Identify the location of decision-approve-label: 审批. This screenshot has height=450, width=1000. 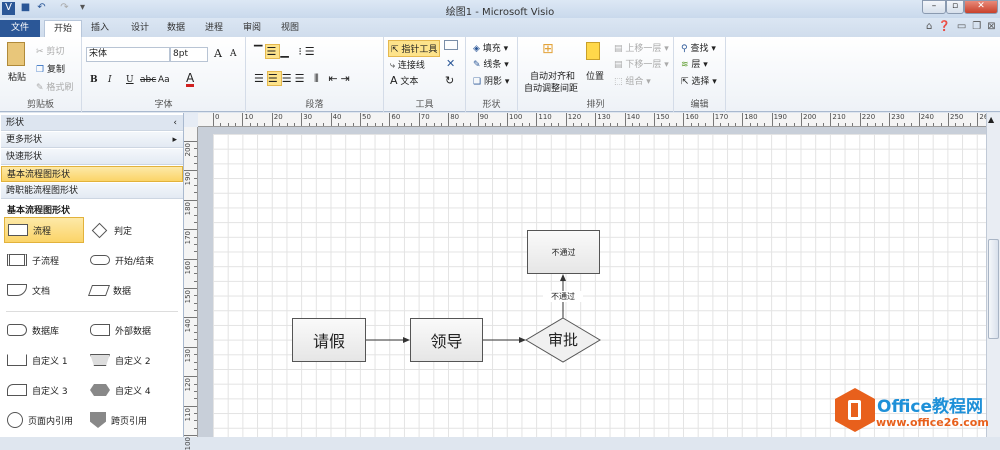
(562, 340).